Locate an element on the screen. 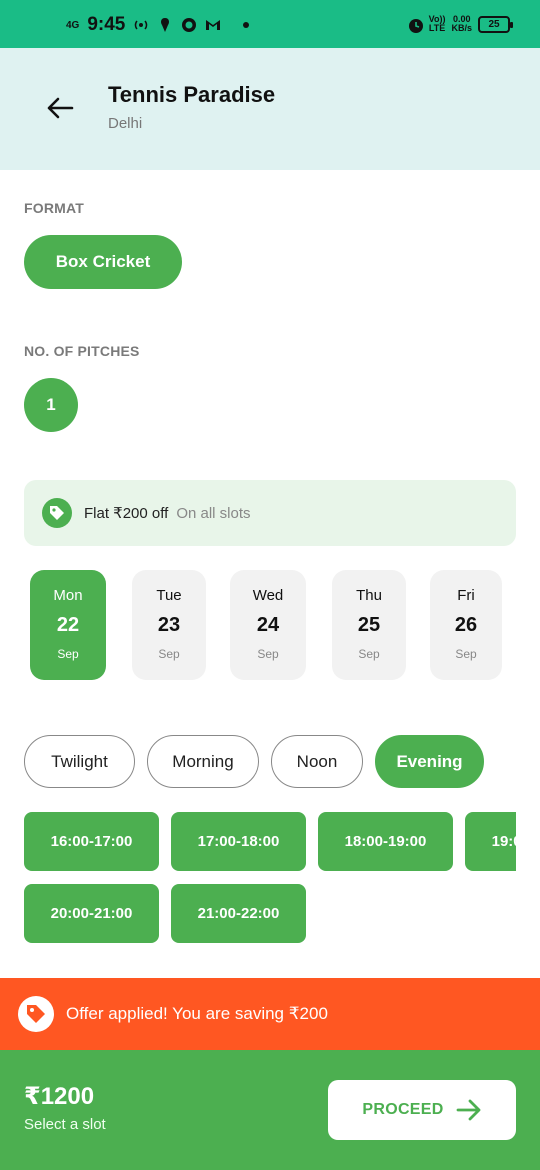 This screenshot has height=1170, width=540. page-title: Tennis Paradise is located at coordinates (192, 94).